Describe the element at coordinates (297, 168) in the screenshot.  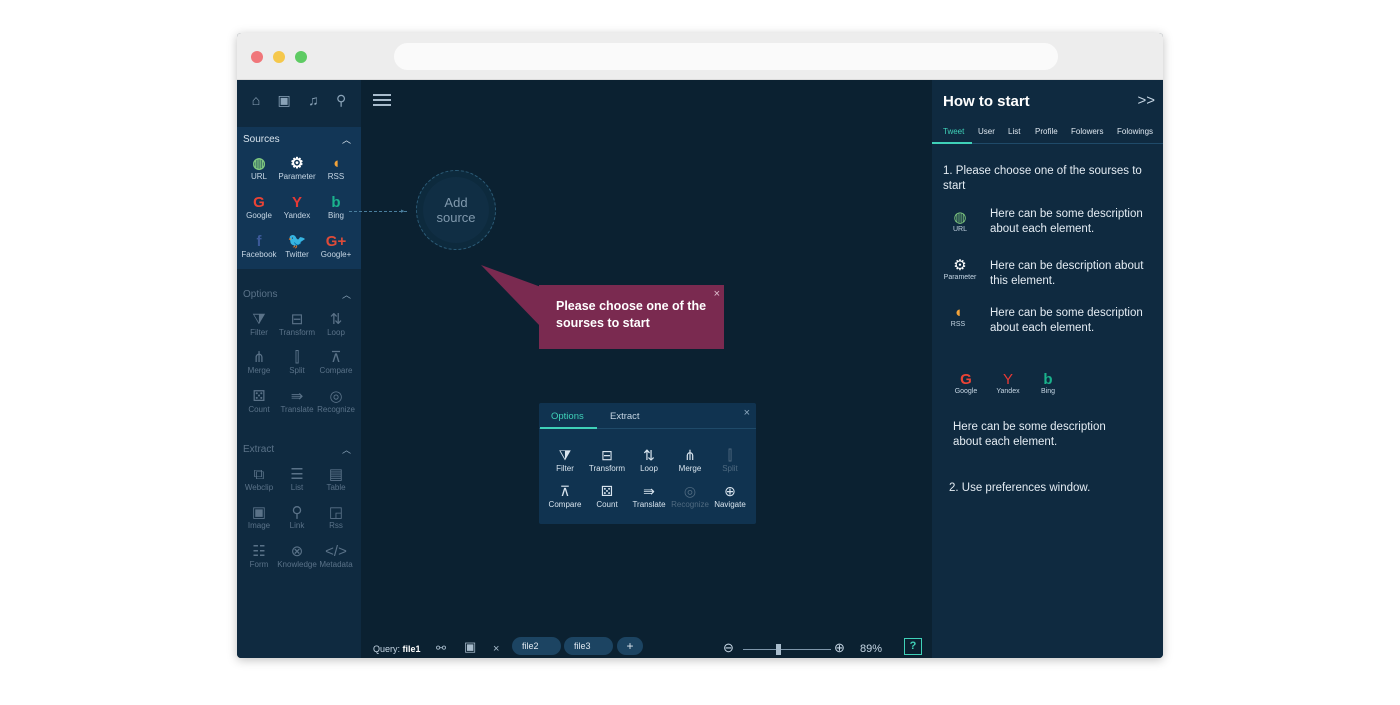
I see `sidebar-item-parameter: ⚙ Parameter` at that location.